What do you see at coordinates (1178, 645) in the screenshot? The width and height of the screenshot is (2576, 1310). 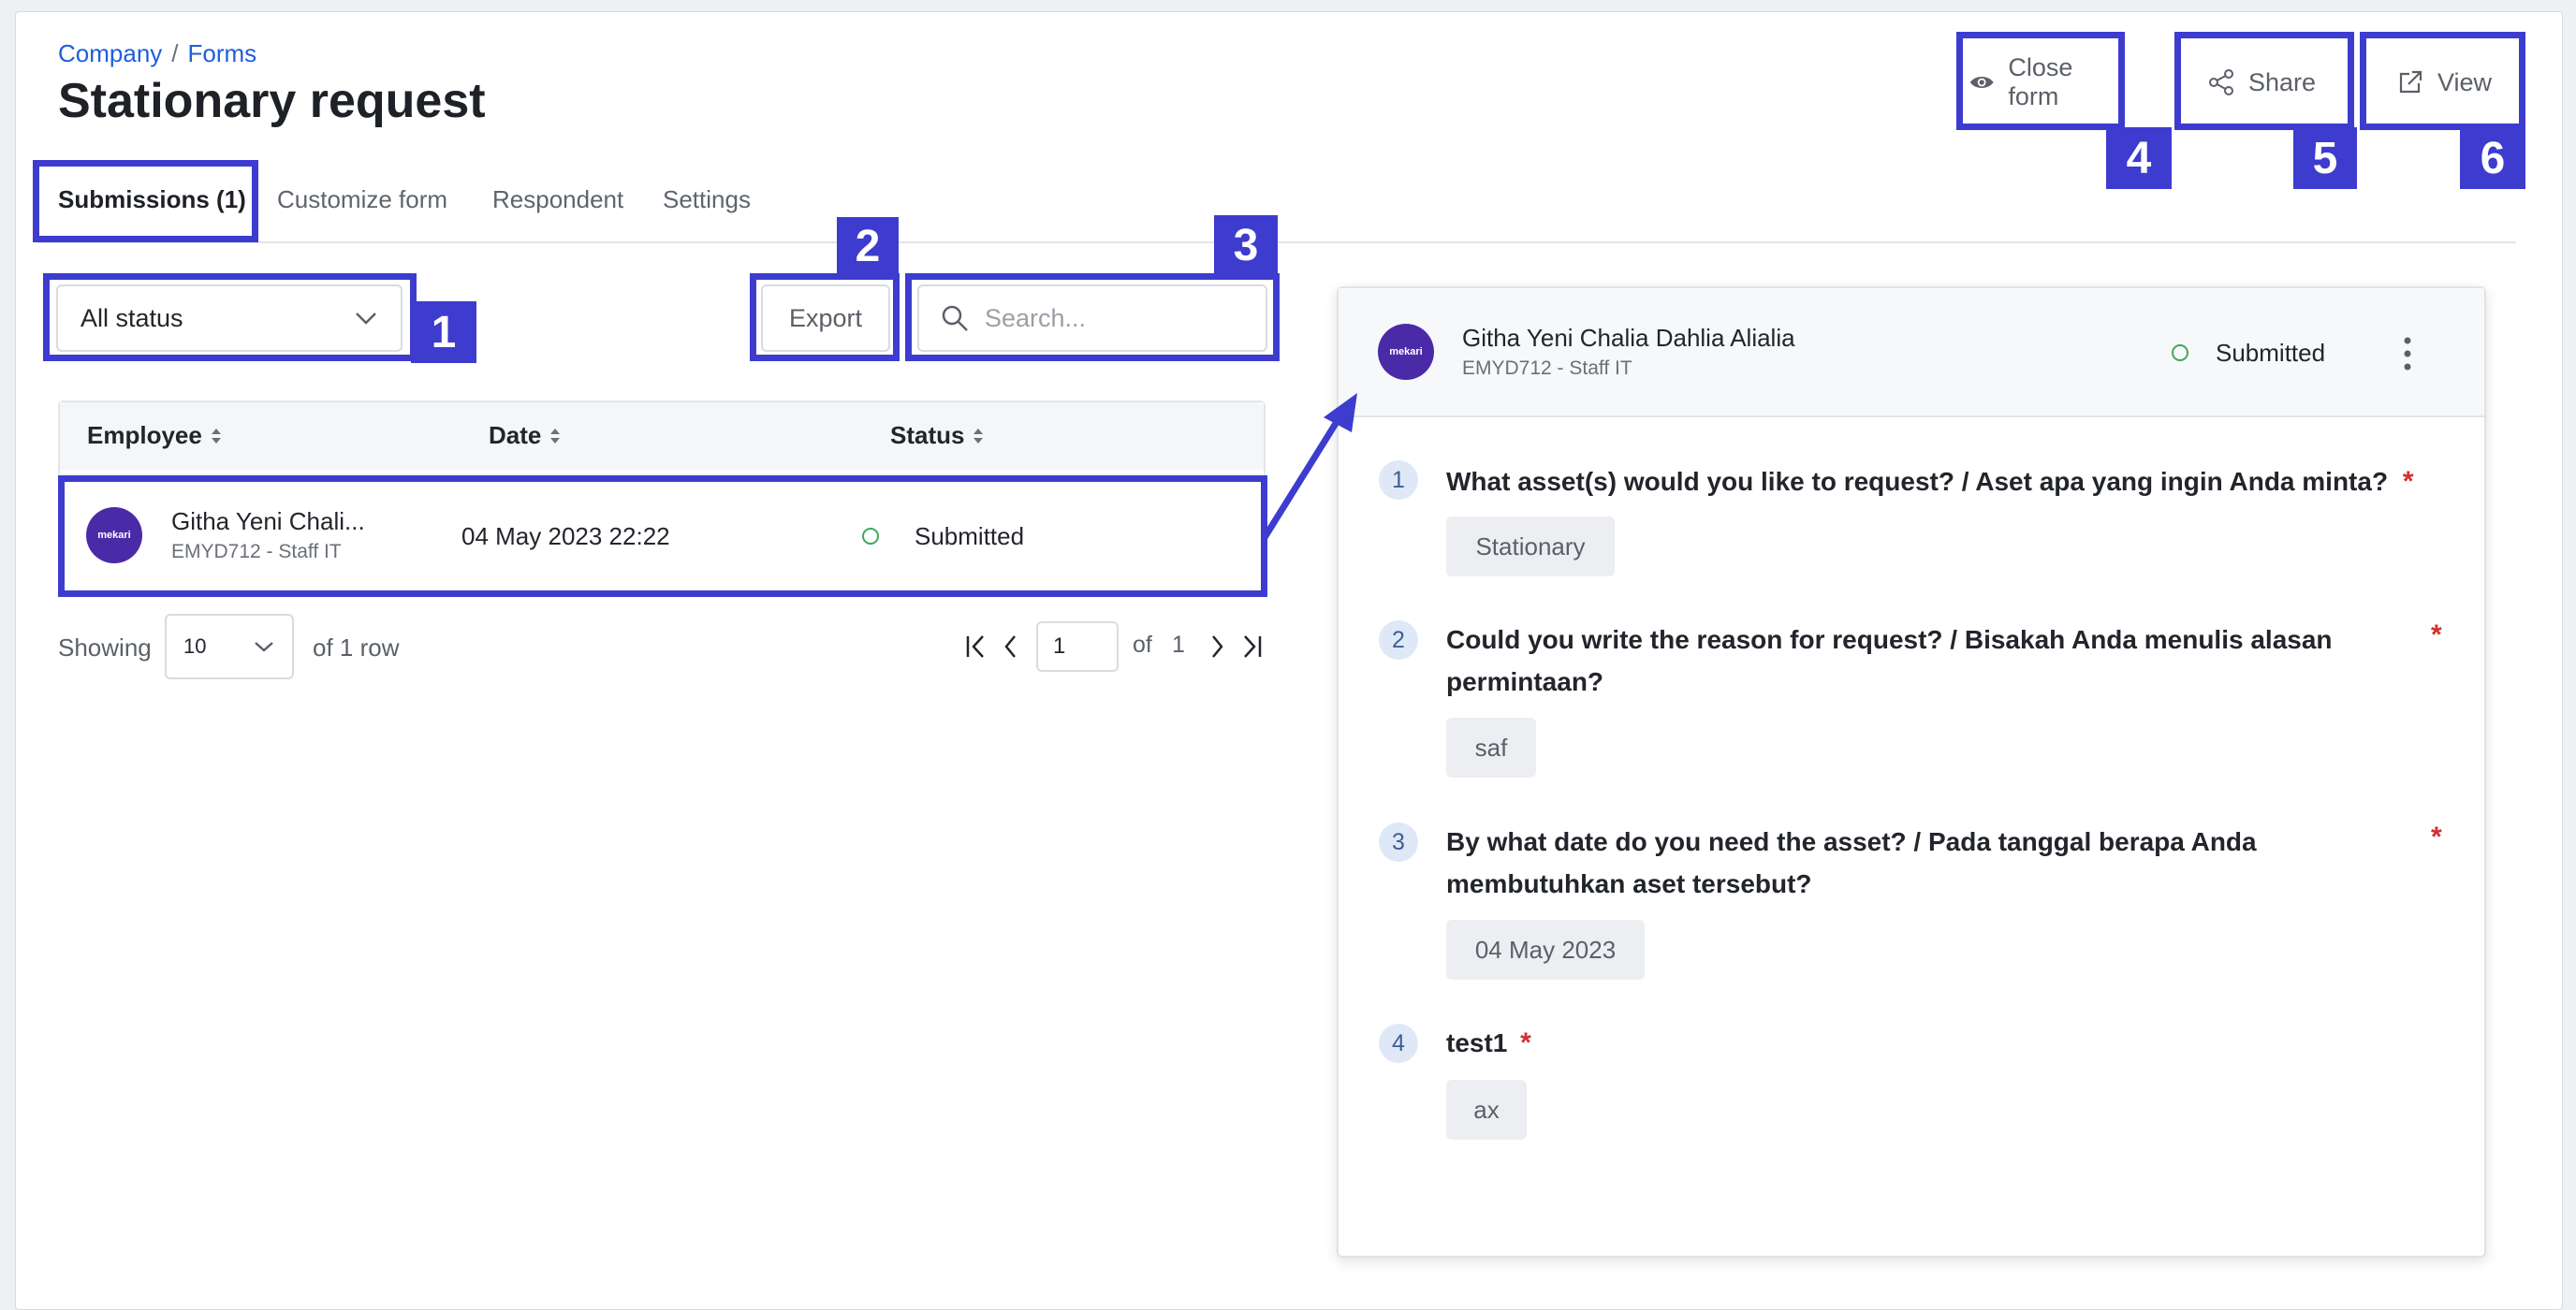 I see `total-pages: 1` at bounding box center [1178, 645].